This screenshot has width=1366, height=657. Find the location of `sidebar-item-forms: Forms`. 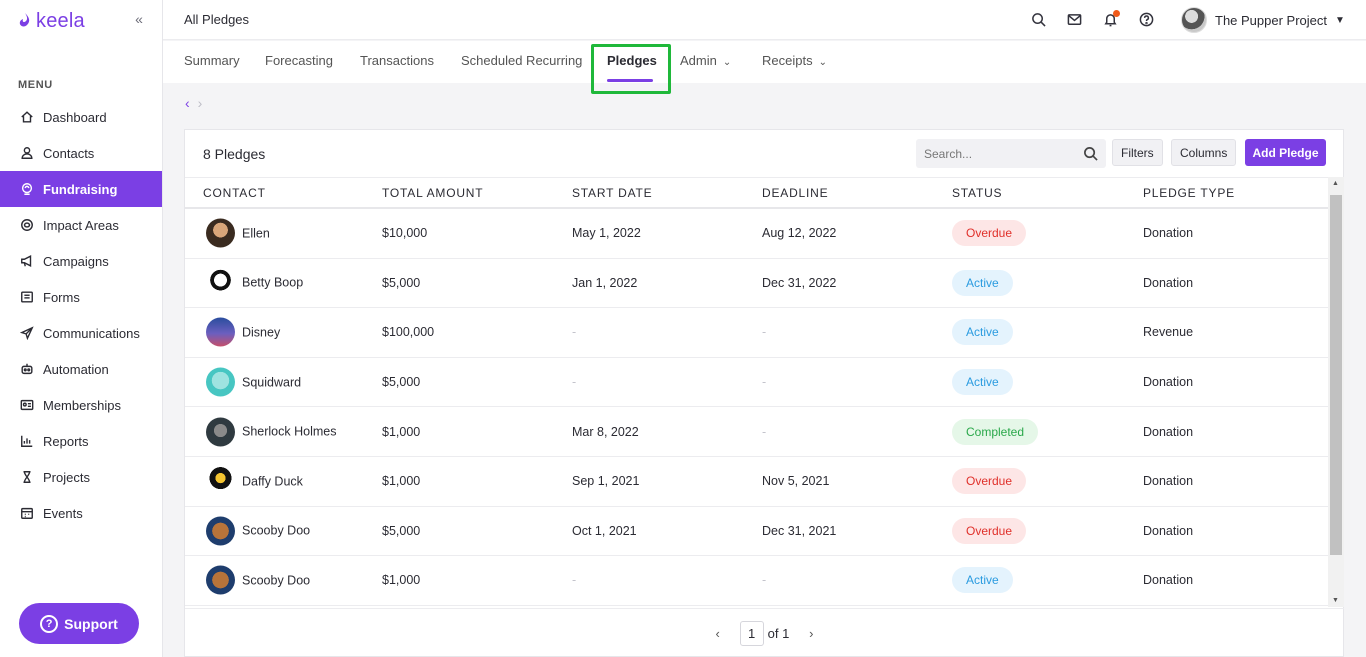

sidebar-item-forms: Forms is located at coordinates (81, 297).